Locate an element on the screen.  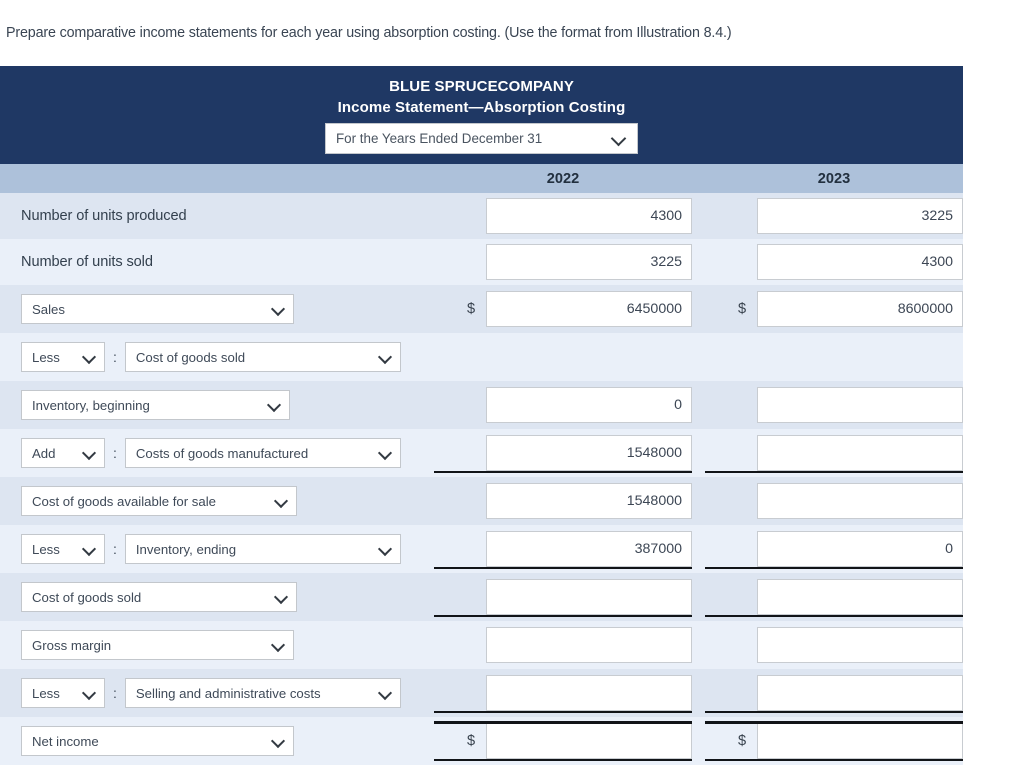
line-item-select-selling-and-administrative-costs: Selling and administrative costs is located at coordinates (262, 693).